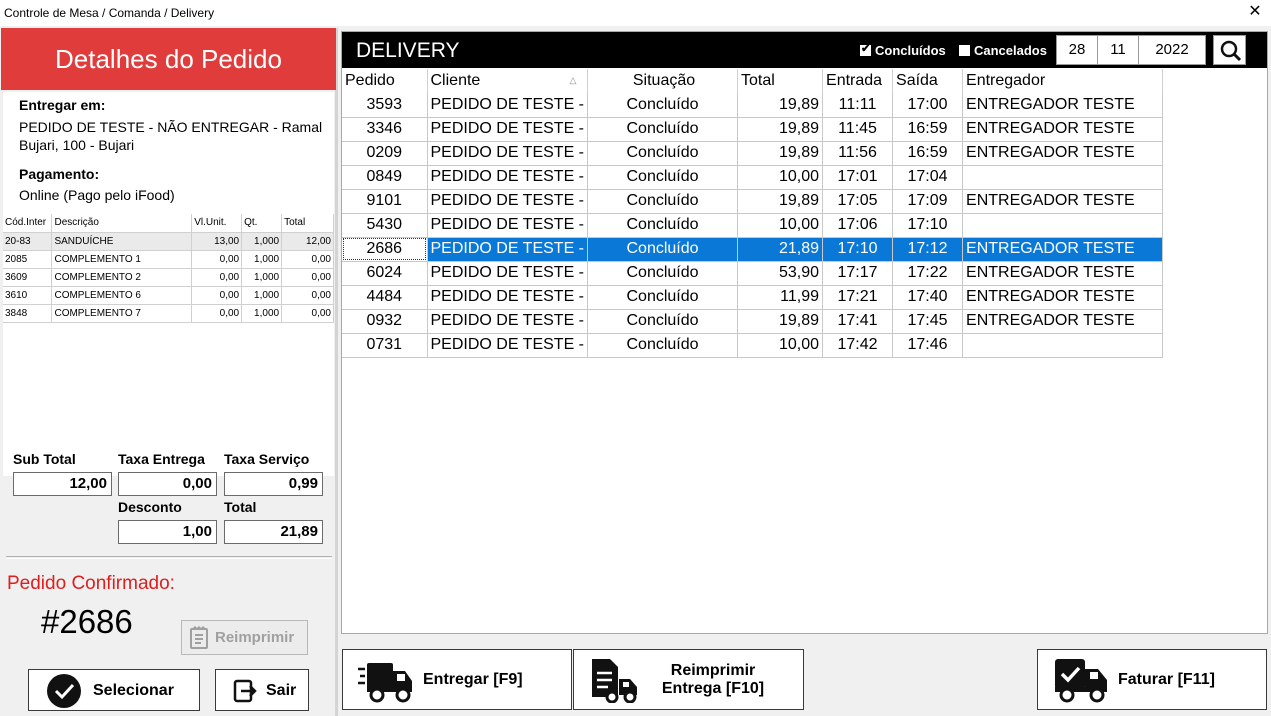 This screenshot has height=716, width=1271. Describe the element at coordinates (168, 277) in the screenshot. I see `item-row: 3609 COMPLEMENTO 2 0,00 1,000 0,00` at that location.